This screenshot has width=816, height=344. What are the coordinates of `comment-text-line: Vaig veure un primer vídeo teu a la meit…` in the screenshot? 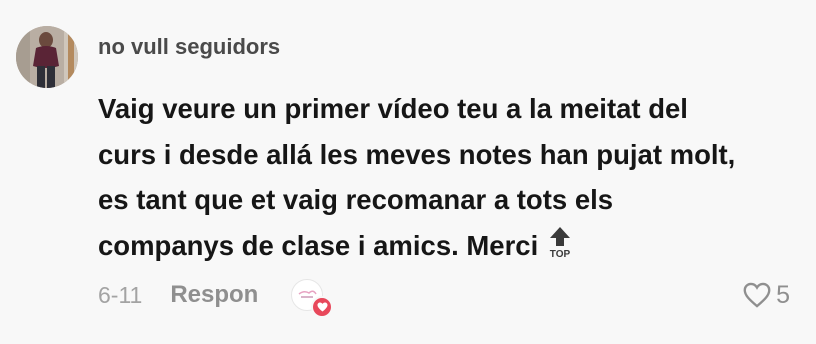 It's located at (393, 108).